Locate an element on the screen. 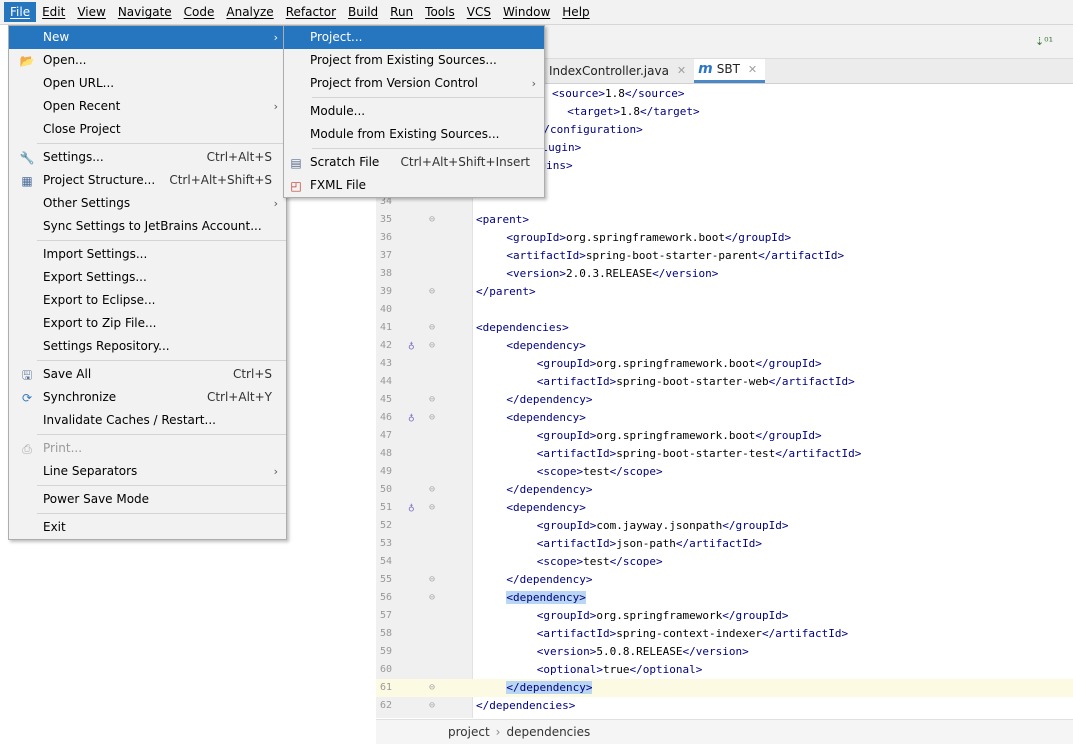 This screenshot has width=1073, height=744. menu-item-close-project: Close Project is located at coordinates (147, 129).